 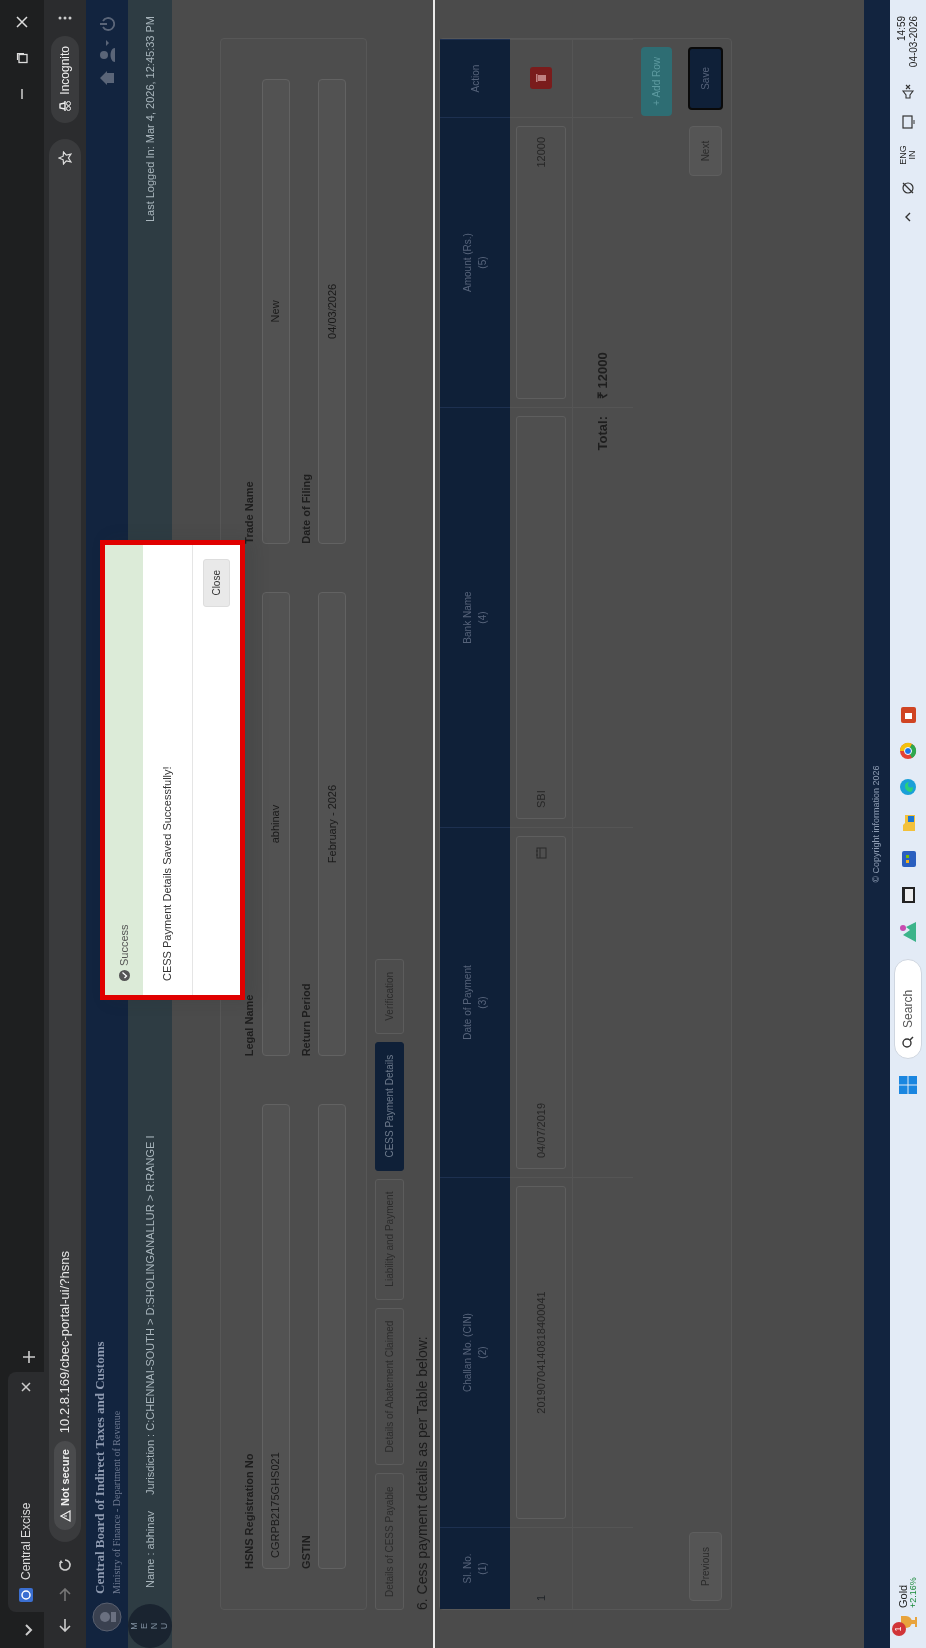 I want to click on input-field: CGRPB2175GHS021, so click(x=275, y=1336).